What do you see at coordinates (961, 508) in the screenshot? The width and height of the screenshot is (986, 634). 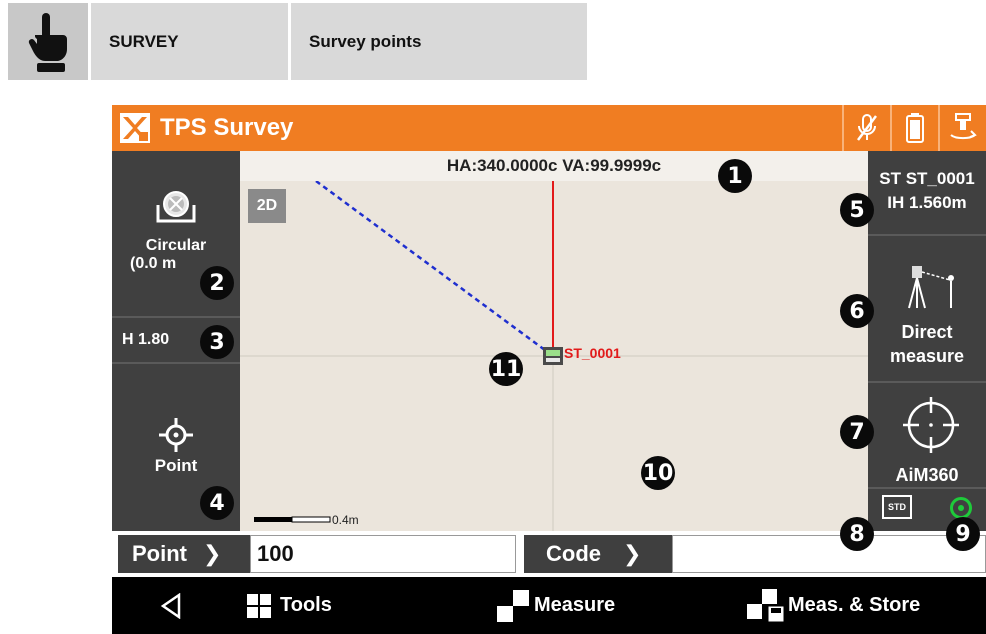 I see `status-ok-icon` at bounding box center [961, 508].